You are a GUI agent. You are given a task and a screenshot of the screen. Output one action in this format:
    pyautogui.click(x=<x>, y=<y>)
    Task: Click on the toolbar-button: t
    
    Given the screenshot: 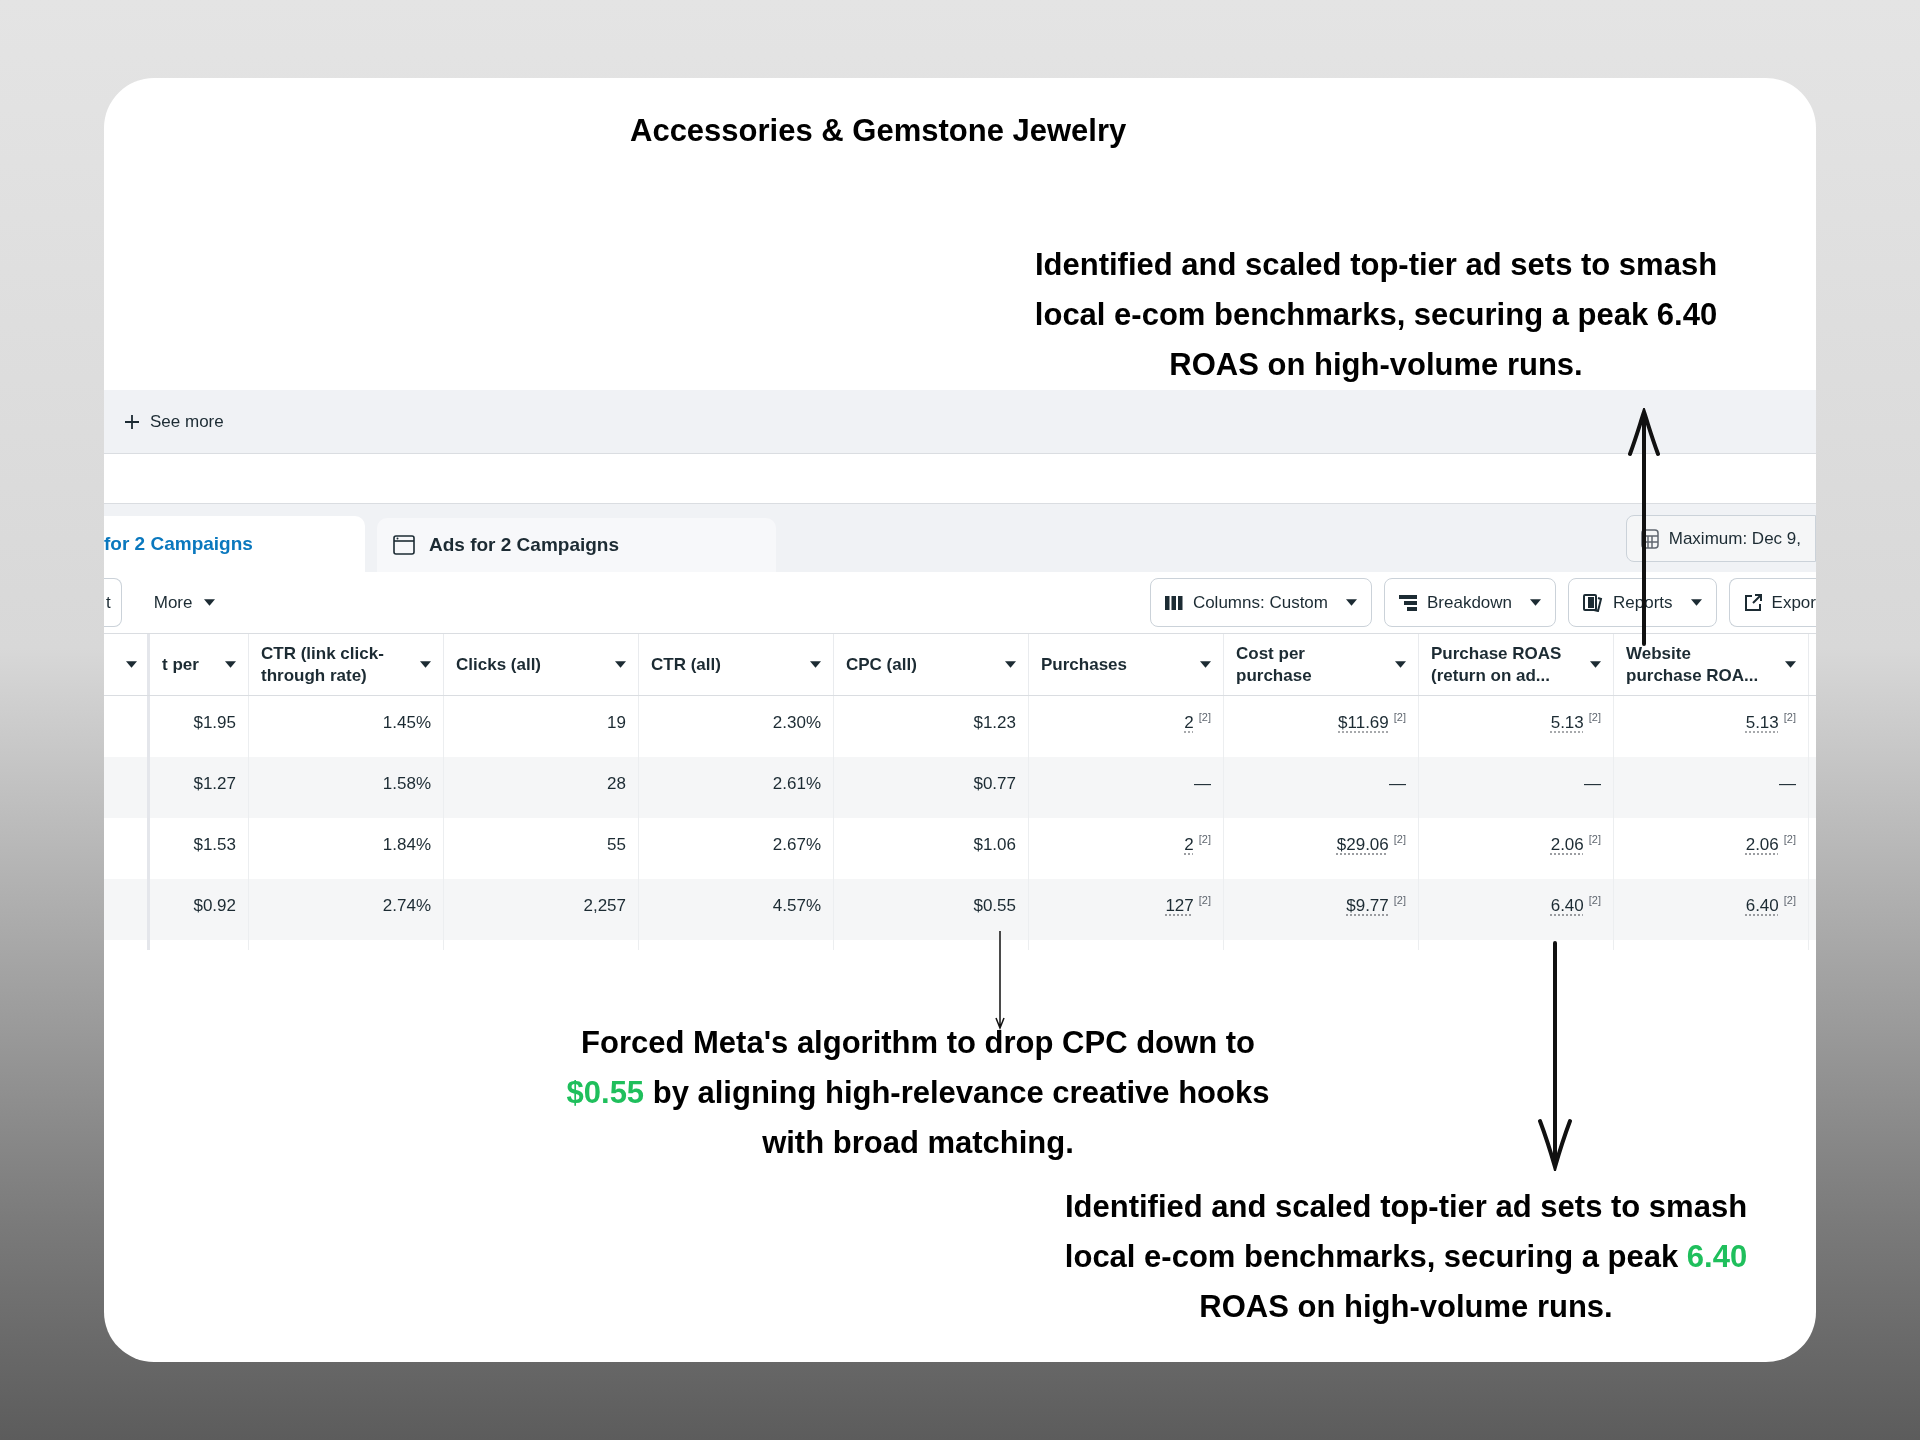 What is the action you would take?
    pyautogui.click(x=113, y=602)
    